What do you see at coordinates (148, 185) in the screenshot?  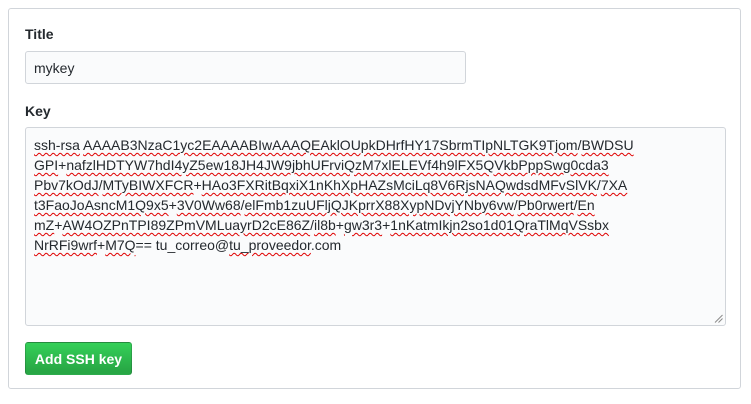 I see `key-text-segment: MTyBIWXFCR` at bounding box center [148, 185].